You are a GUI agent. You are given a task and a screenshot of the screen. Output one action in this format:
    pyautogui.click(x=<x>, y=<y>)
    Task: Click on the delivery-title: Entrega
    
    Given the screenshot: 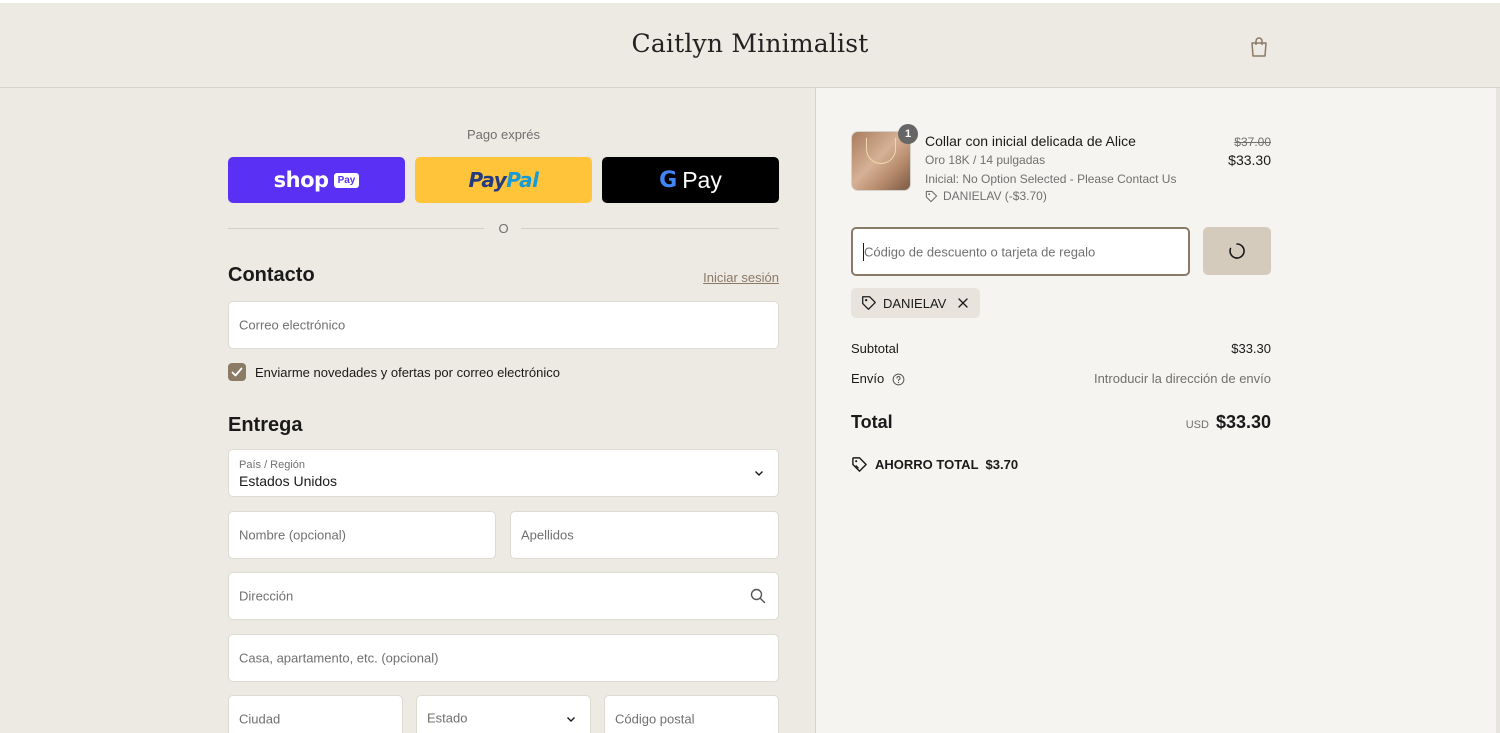 What is the action you would take?
    pyautogui.click(x=265, y=425)
    